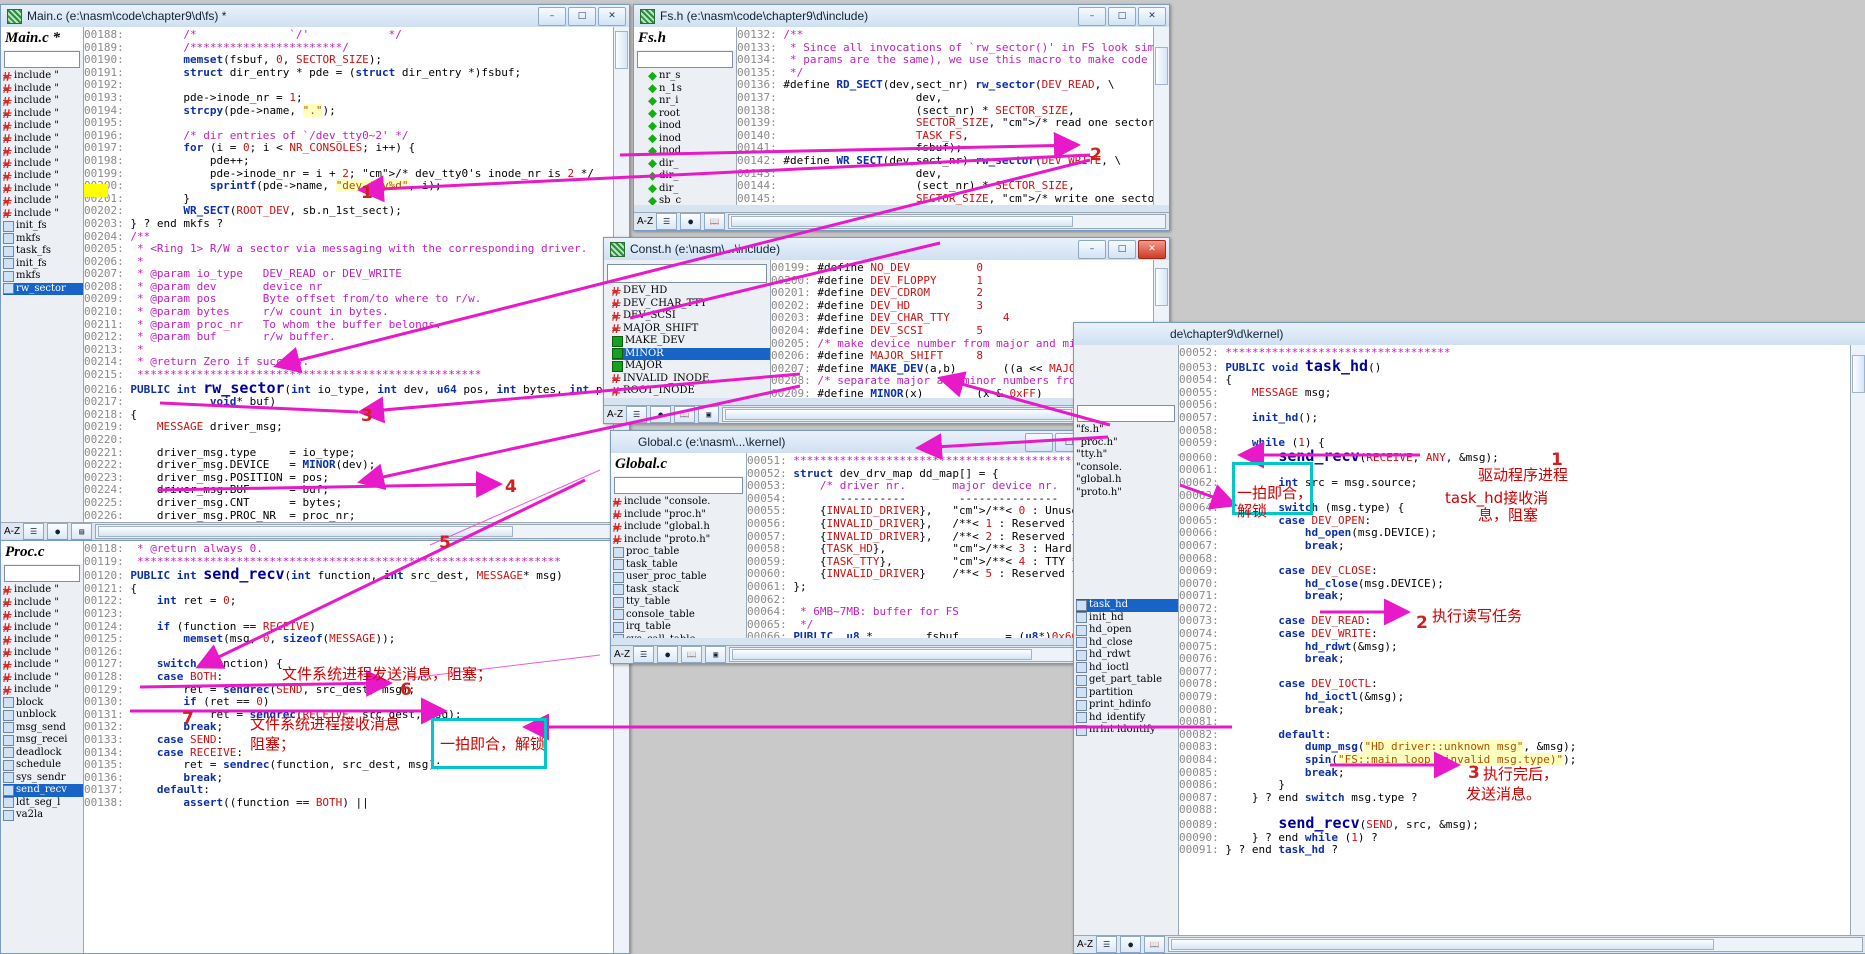 Image resolution: width=1865 pixels, height=954 pixels. Describe the element at coordinates (348, 110) in the screenshot. I see `code-line: 00194: strcpy(pde->name, ".");` at that location.